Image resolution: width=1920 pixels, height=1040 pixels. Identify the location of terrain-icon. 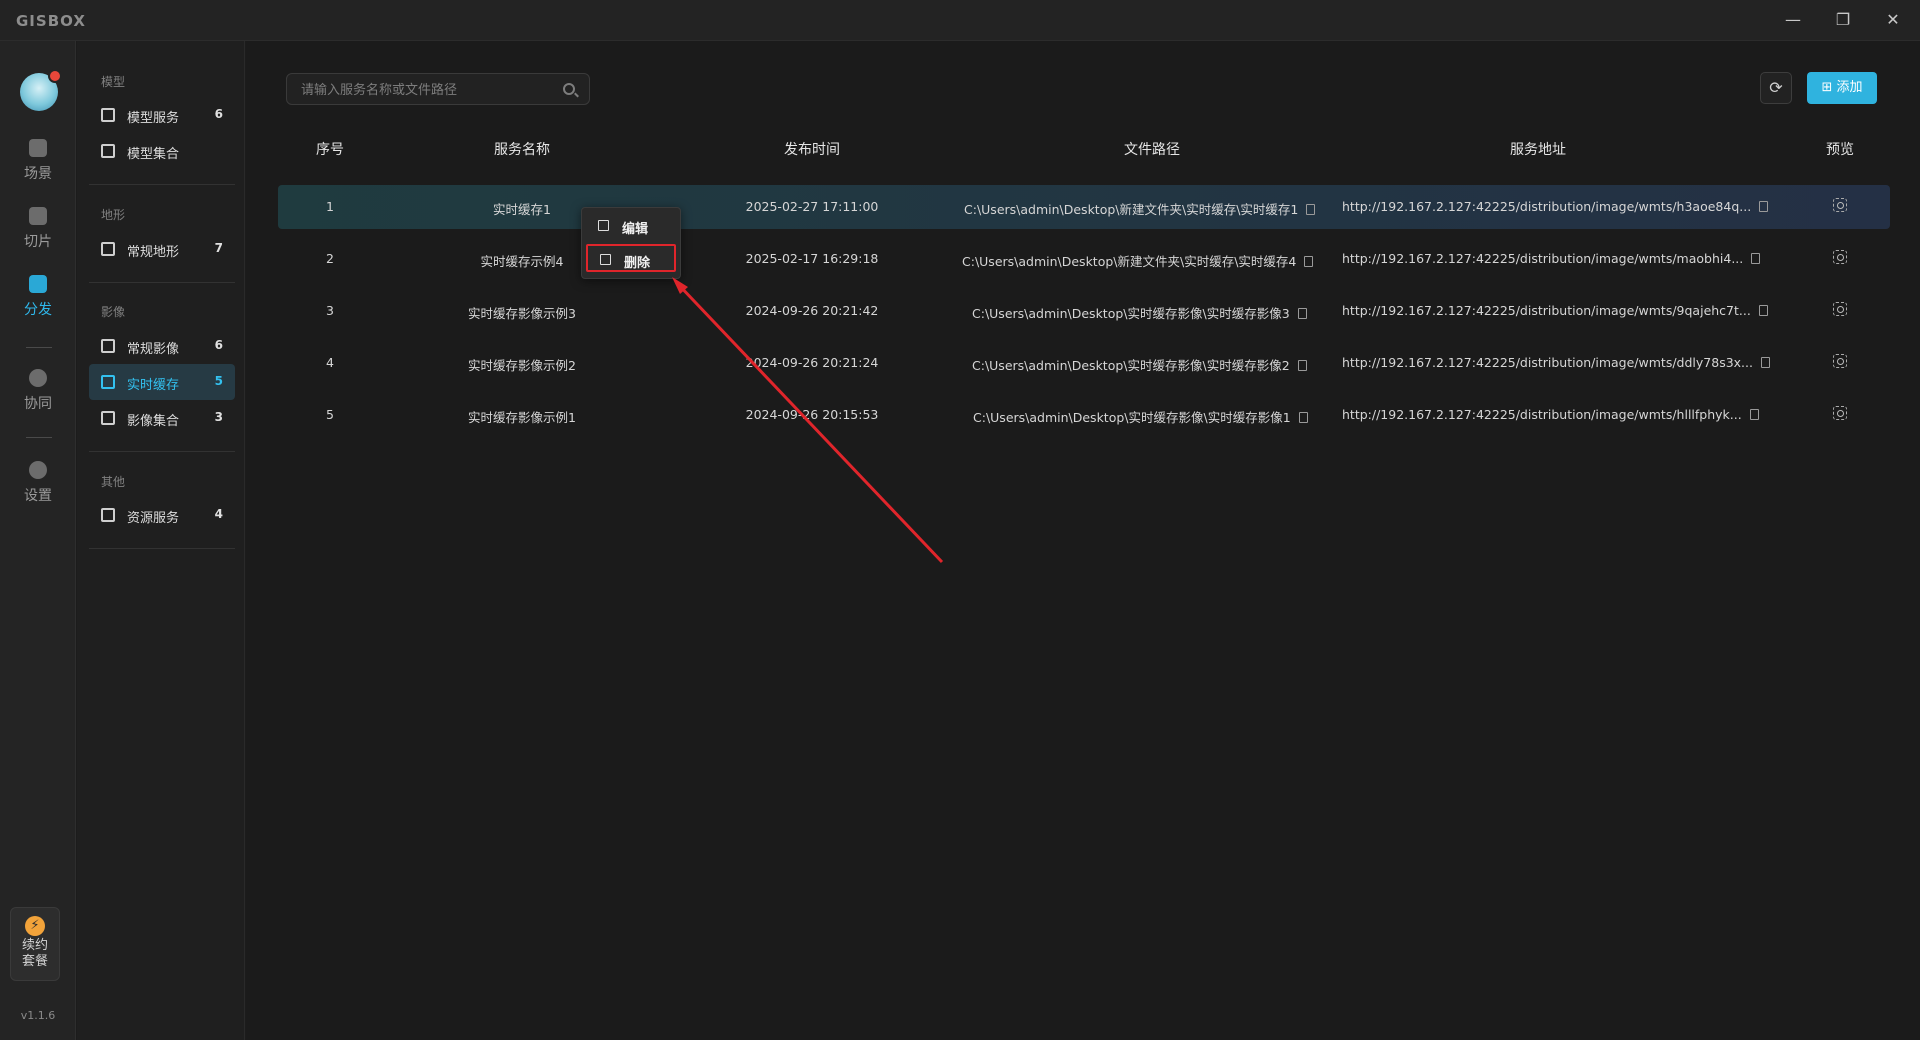
(108, 249).